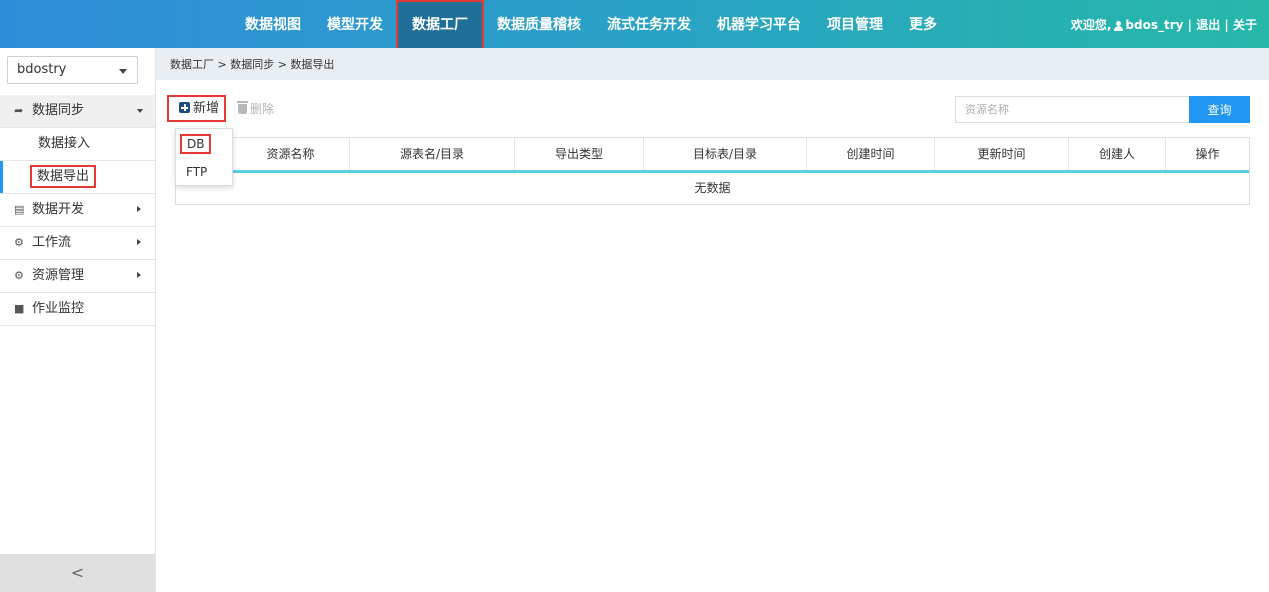 The image size is (1269, 592). I want to click on sidebar-item-label: 作业监控, so click(58, 308).